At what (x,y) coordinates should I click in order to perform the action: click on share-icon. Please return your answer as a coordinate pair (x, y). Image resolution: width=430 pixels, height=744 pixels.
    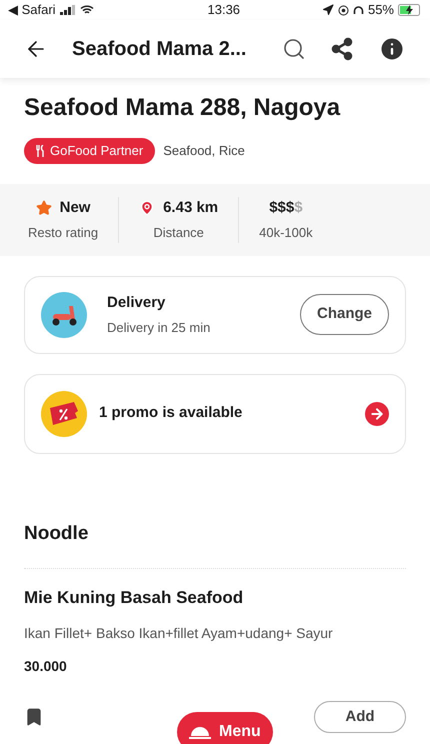
    Looking at the image, I should click on (342, 49).